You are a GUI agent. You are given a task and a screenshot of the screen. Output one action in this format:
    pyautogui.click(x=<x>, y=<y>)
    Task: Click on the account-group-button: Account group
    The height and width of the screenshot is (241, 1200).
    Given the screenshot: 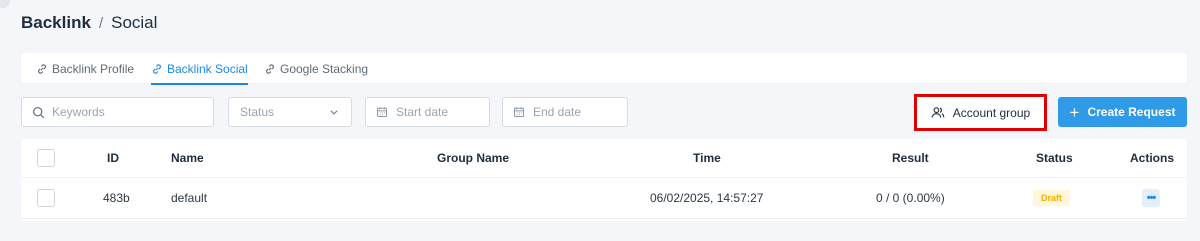 What is the action you would take?
    pyautogui.click(x=980, y=112)
    